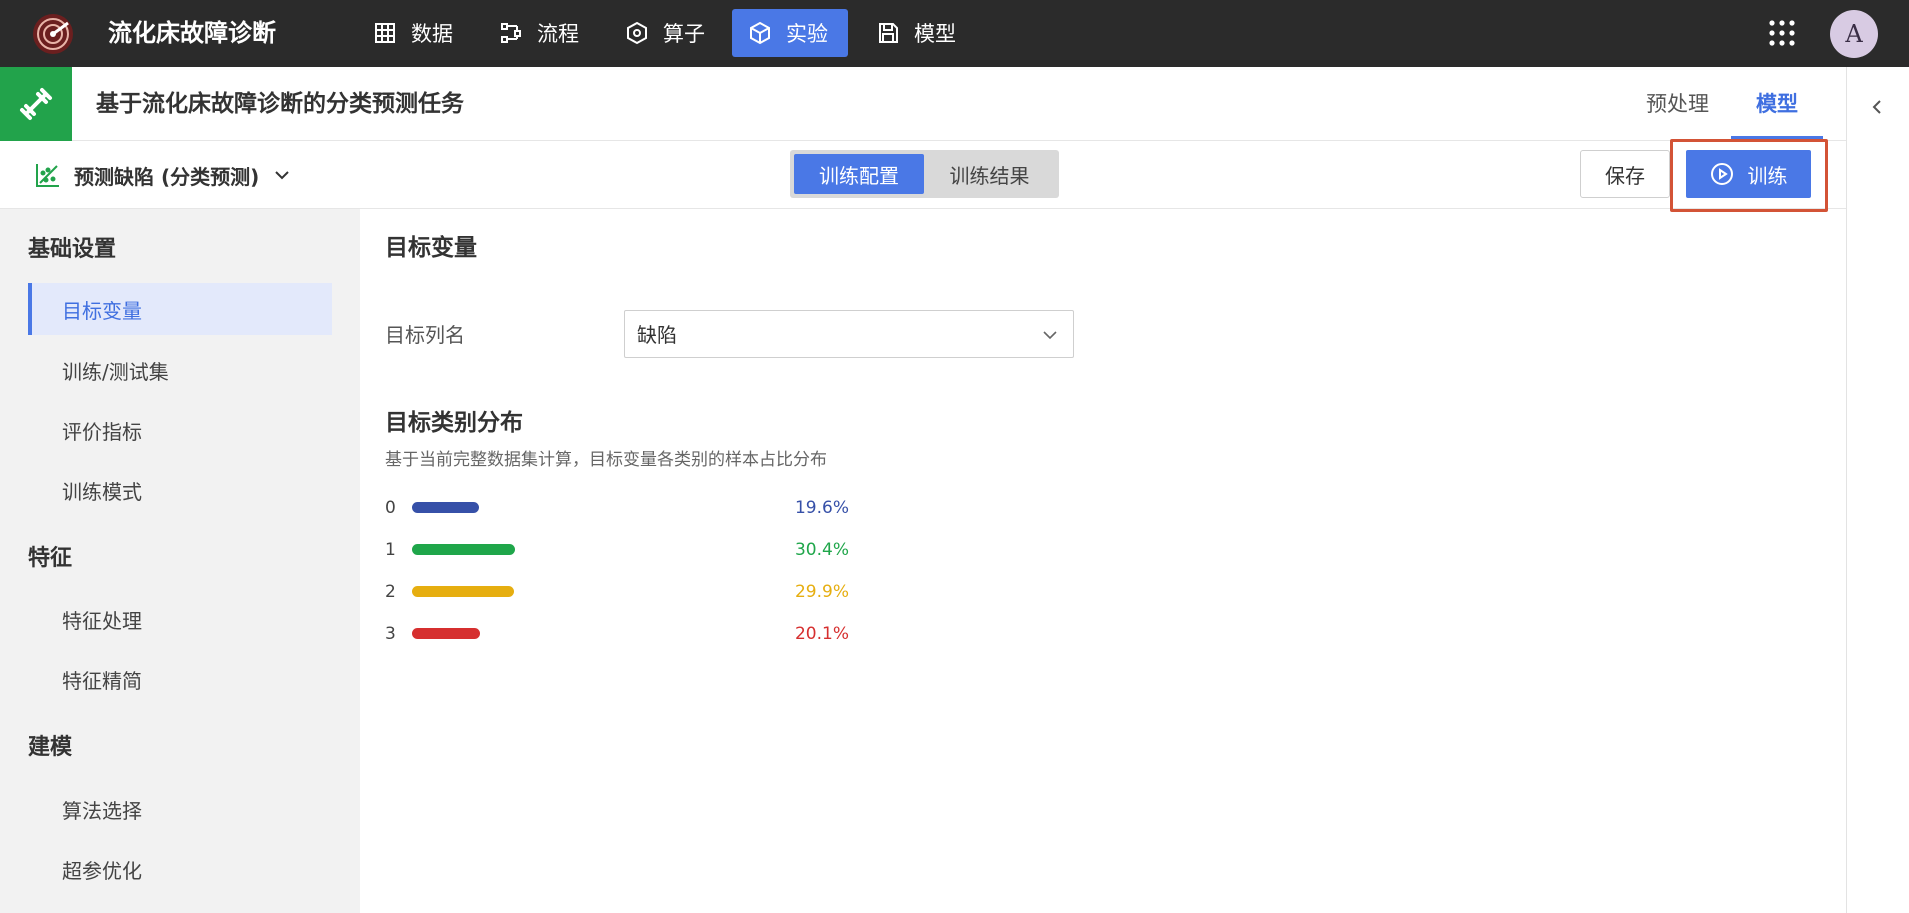  Describe the element at coordinates (1625, 174) in the screenshot. I see `save-button: 保存` at that location.